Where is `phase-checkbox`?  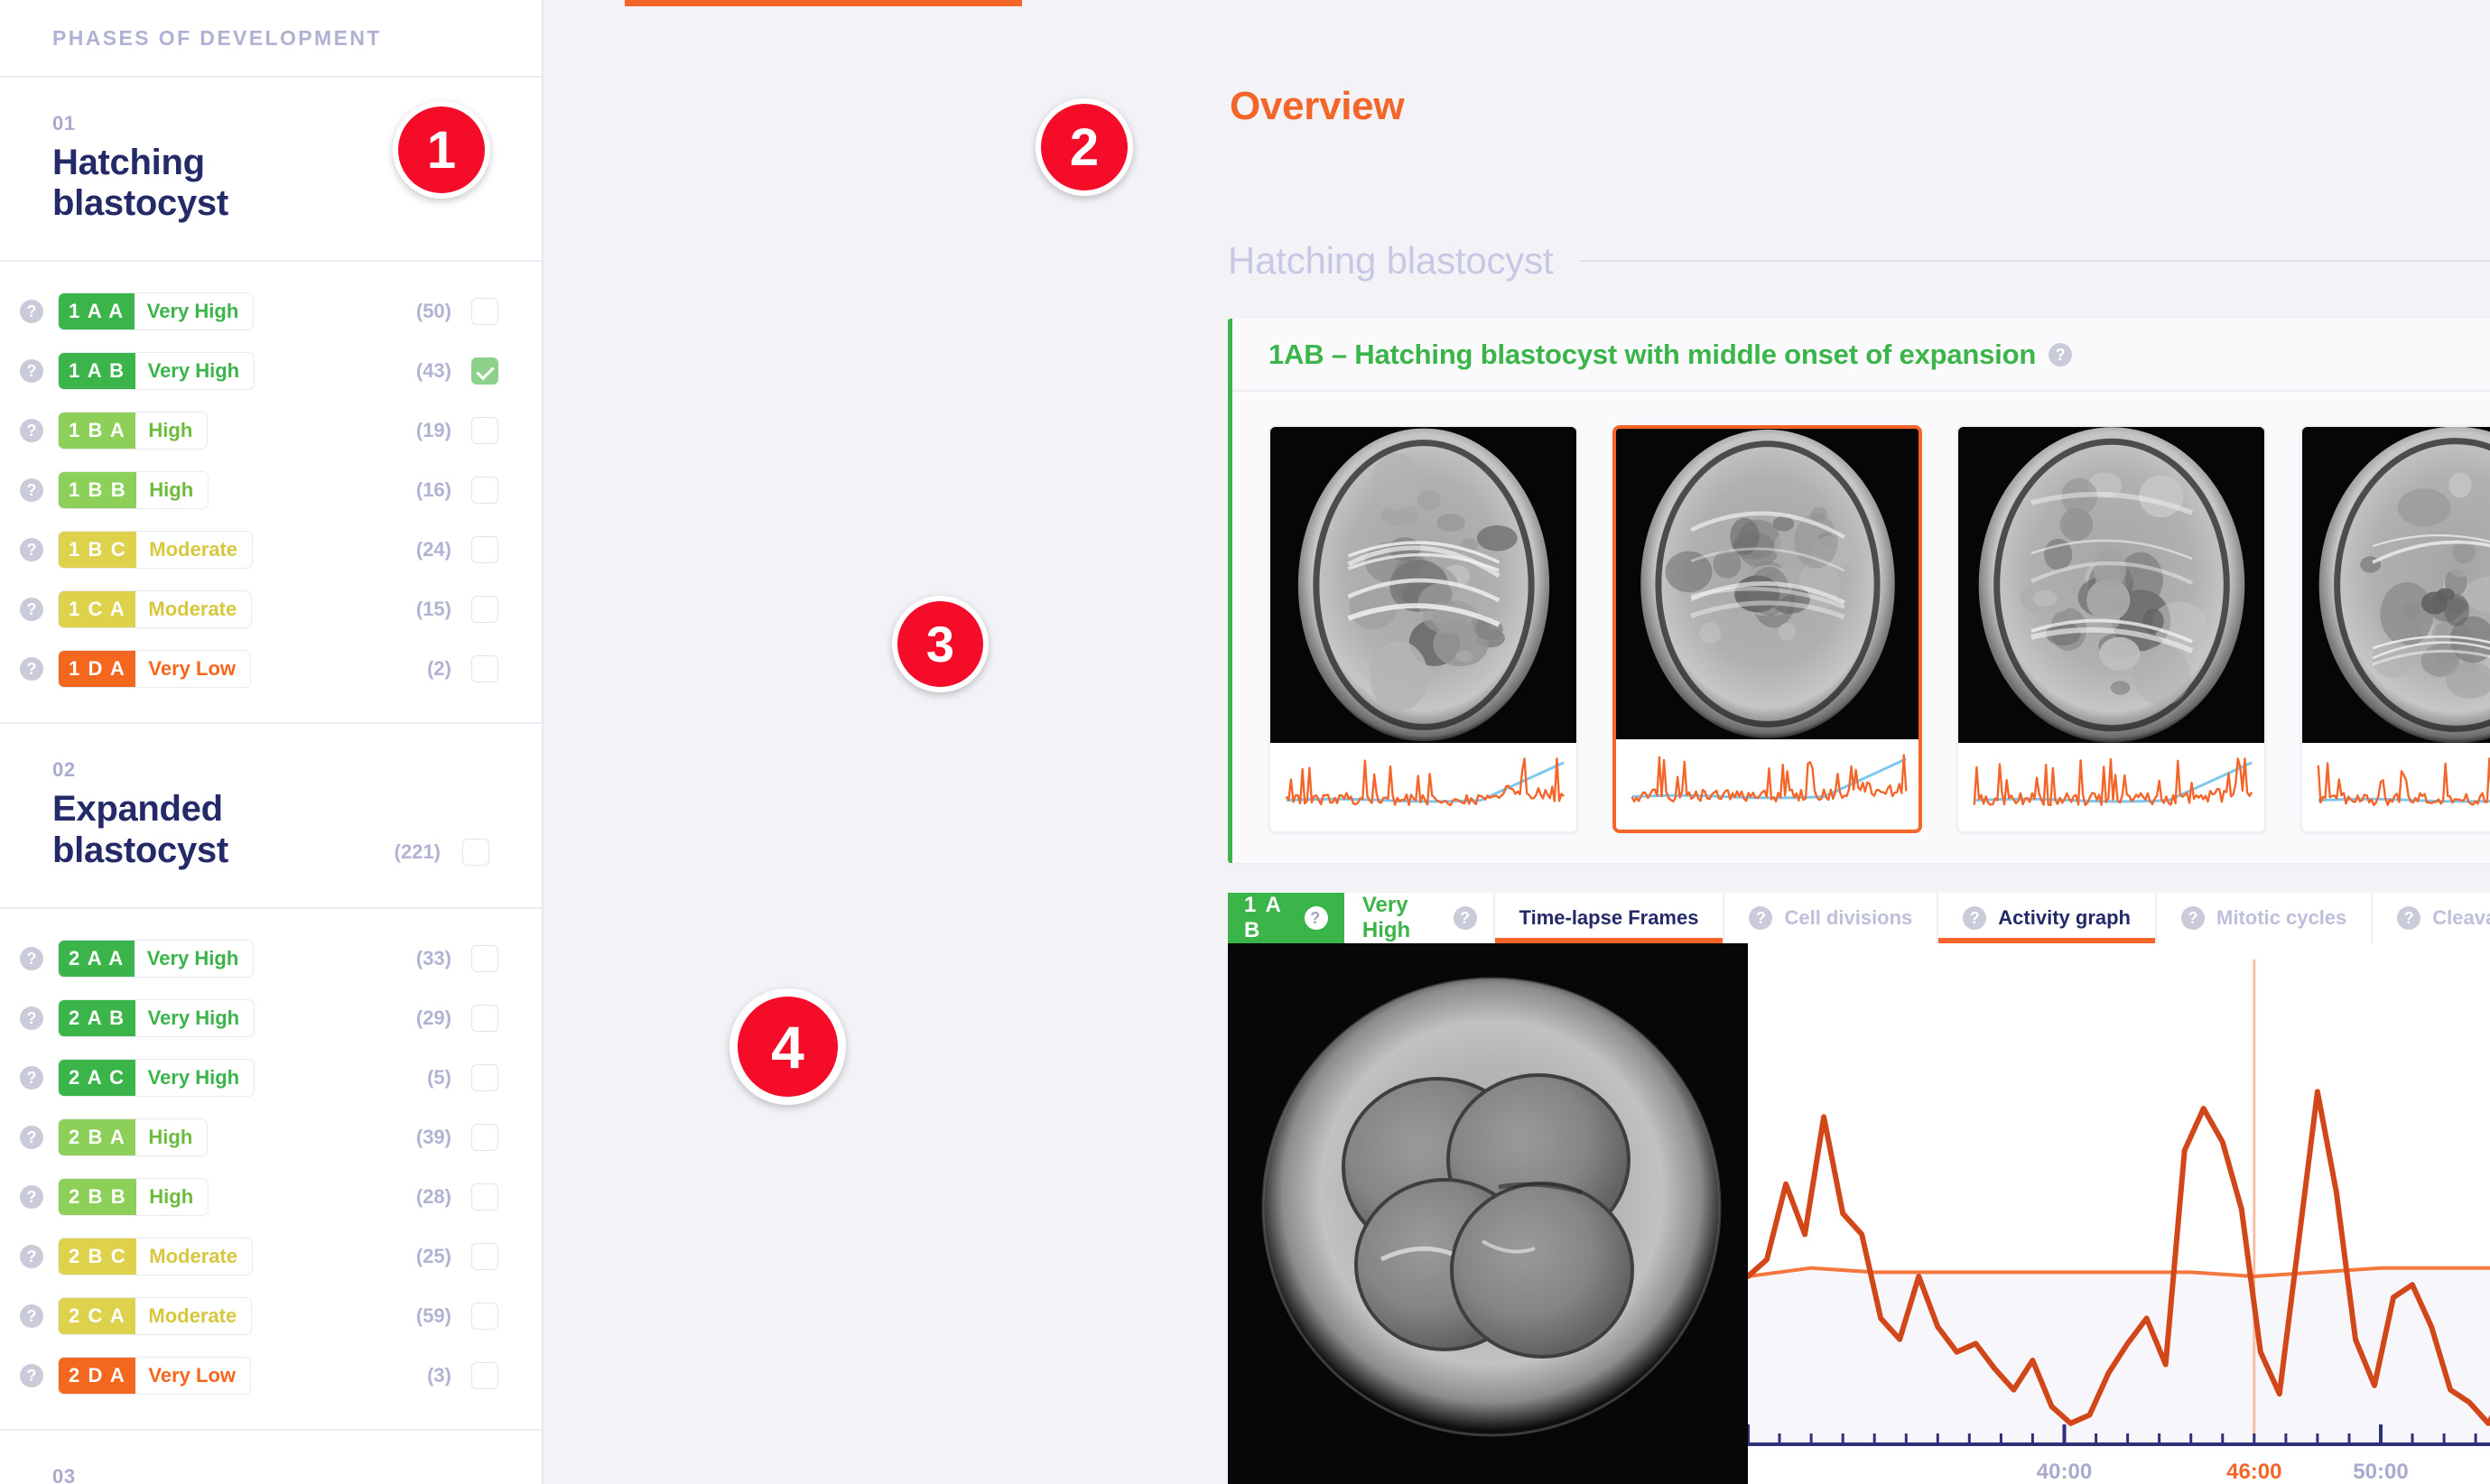
phase-checkbox is located at coordinates (475, 852).